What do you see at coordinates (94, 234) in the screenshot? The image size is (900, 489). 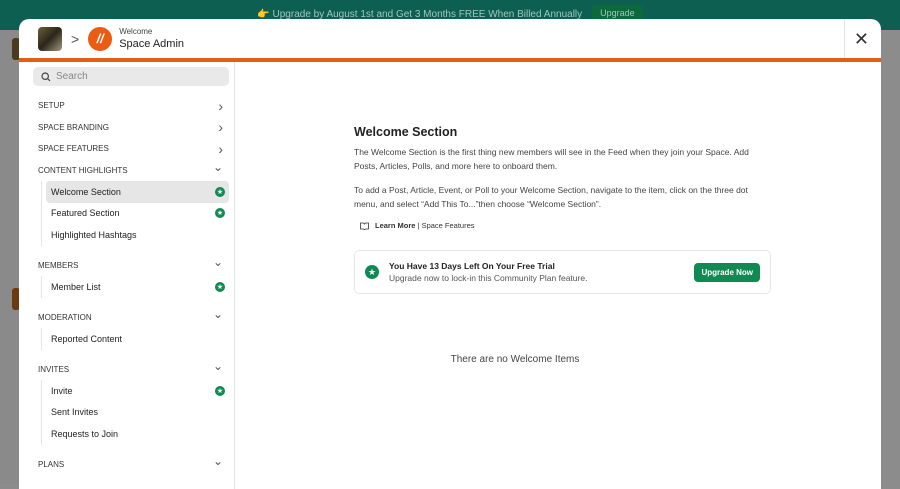 I see `sidebar-item-label: Highlighted Hashtags` at bounding box center [94, 234].